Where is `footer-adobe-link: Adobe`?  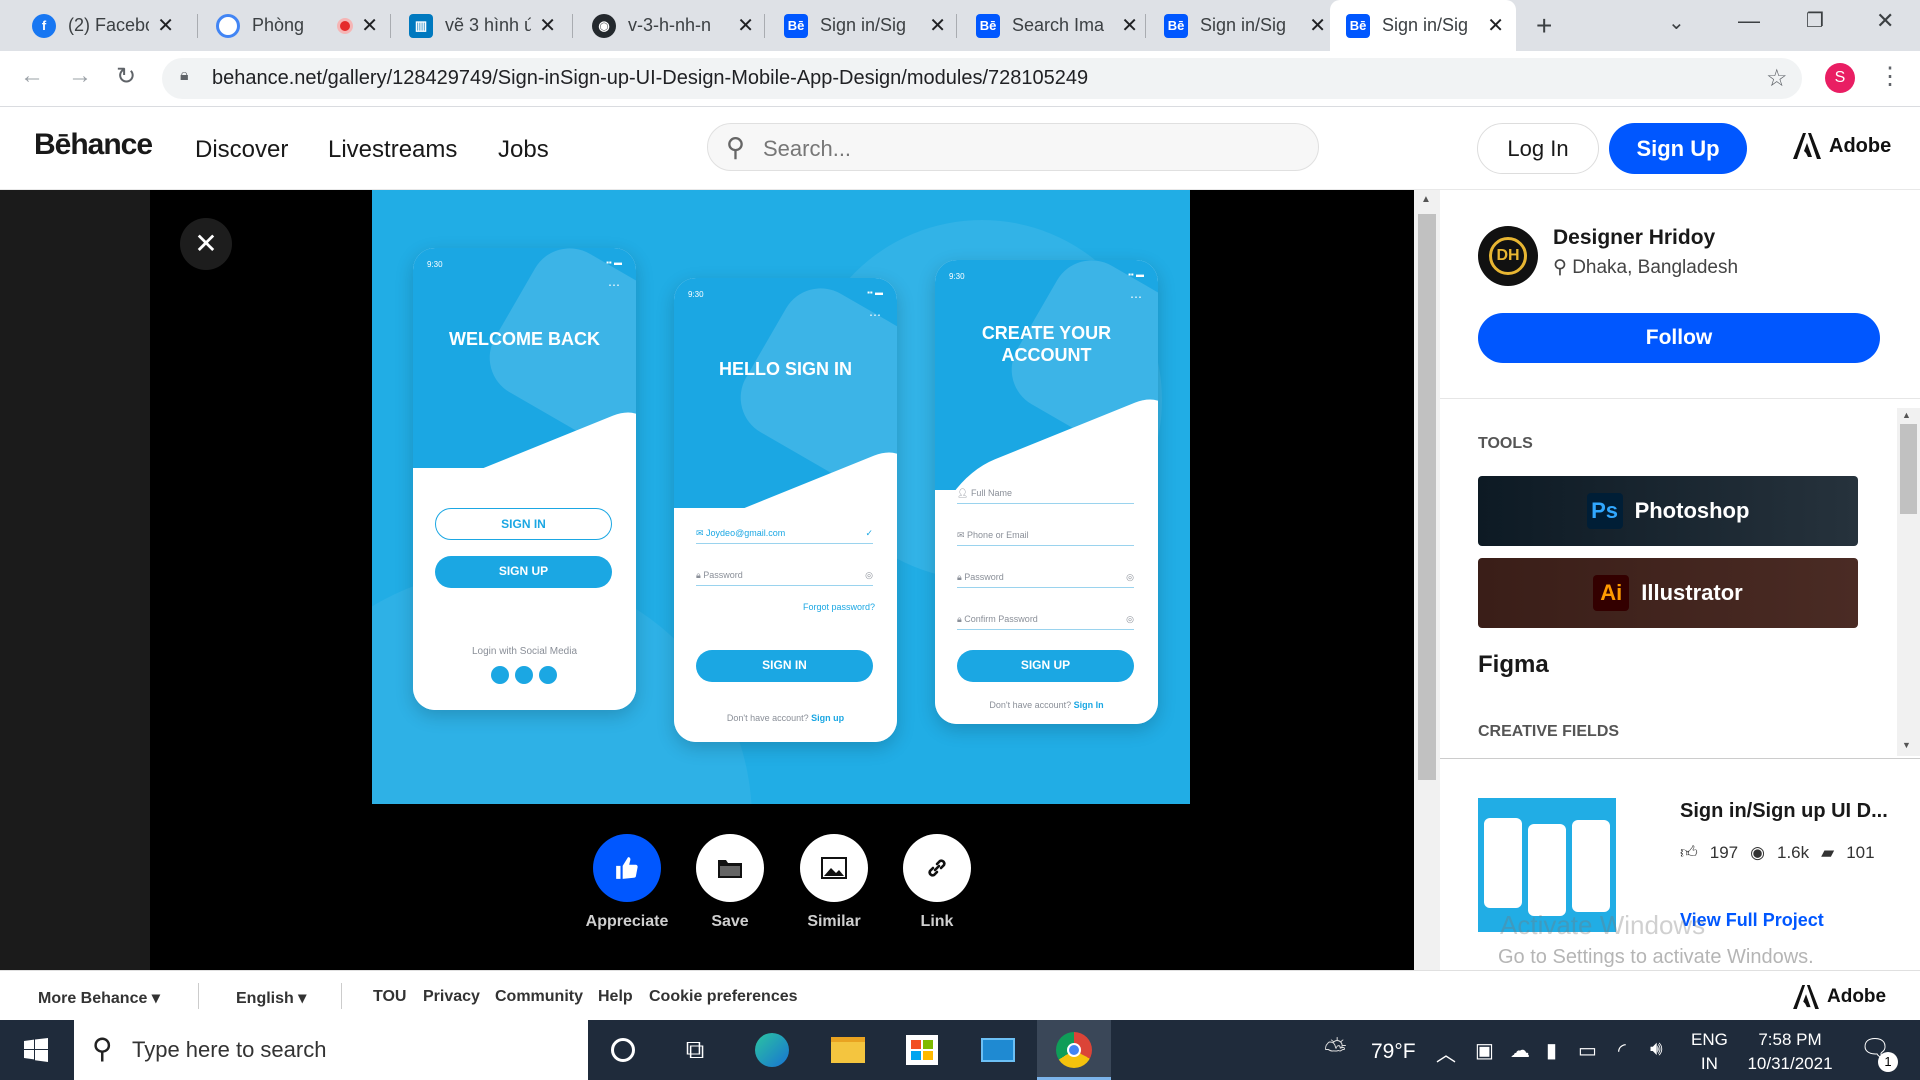 footer-adobe-link: Adobe is located at coordinates (1839, 997).